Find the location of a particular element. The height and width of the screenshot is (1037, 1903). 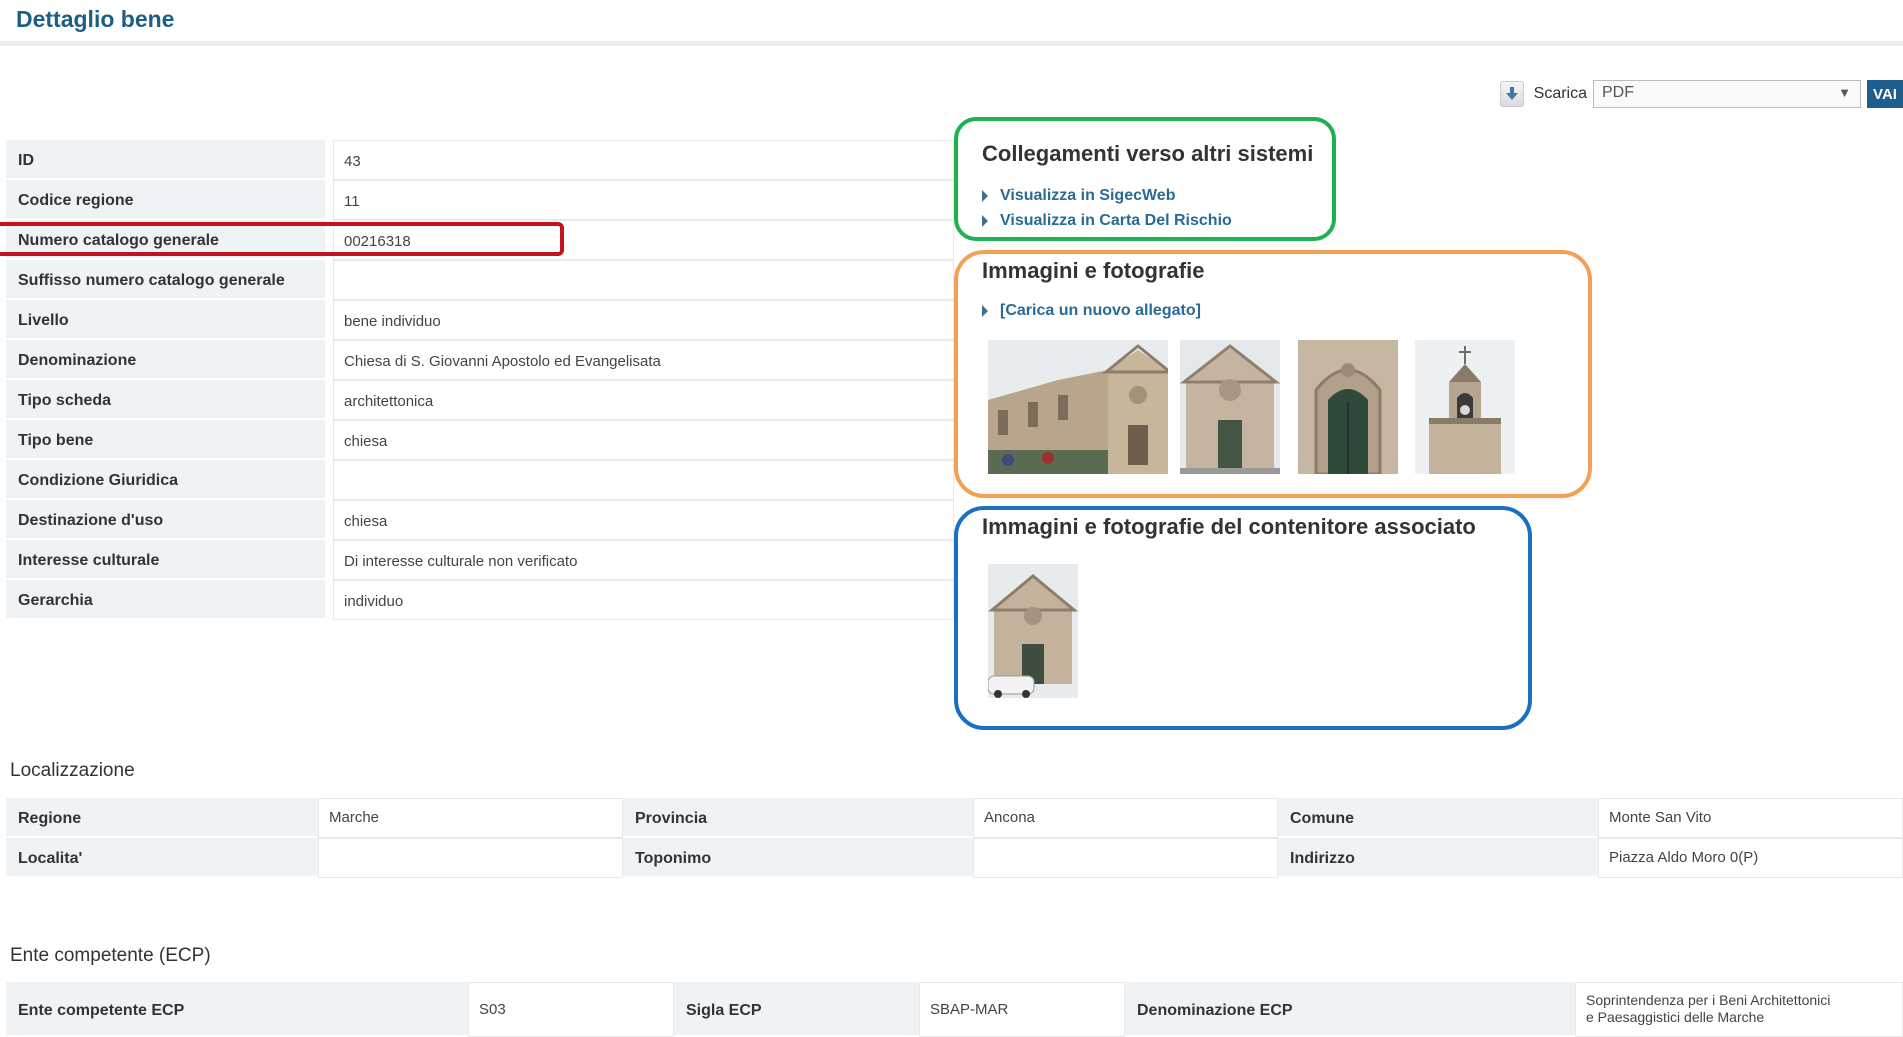

loc-label: Indirizzo is located at coordinates (1438, 858).